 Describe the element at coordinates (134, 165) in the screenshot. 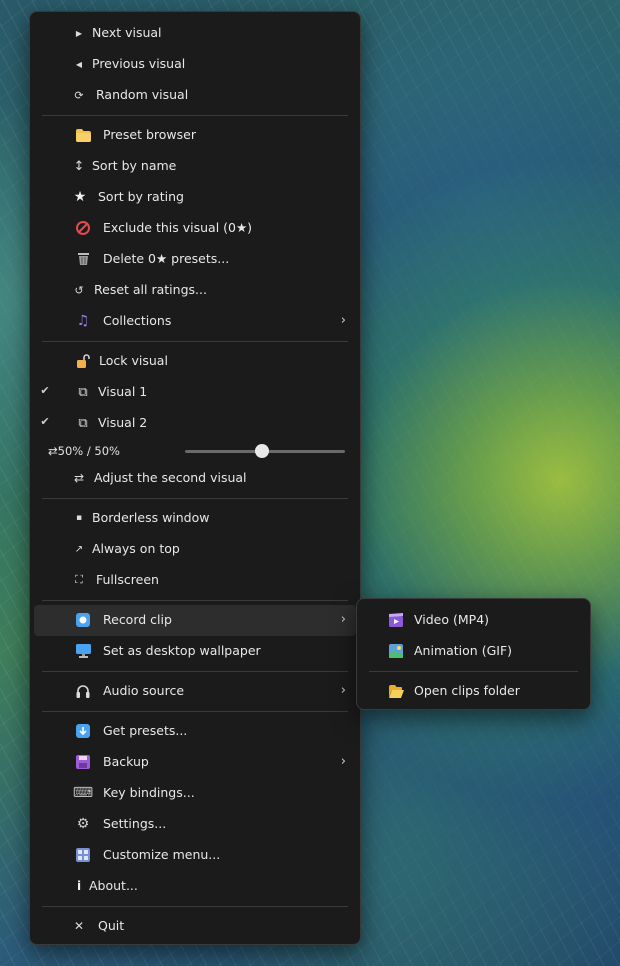

I see `menu-item-label: Sort by name` at that location.